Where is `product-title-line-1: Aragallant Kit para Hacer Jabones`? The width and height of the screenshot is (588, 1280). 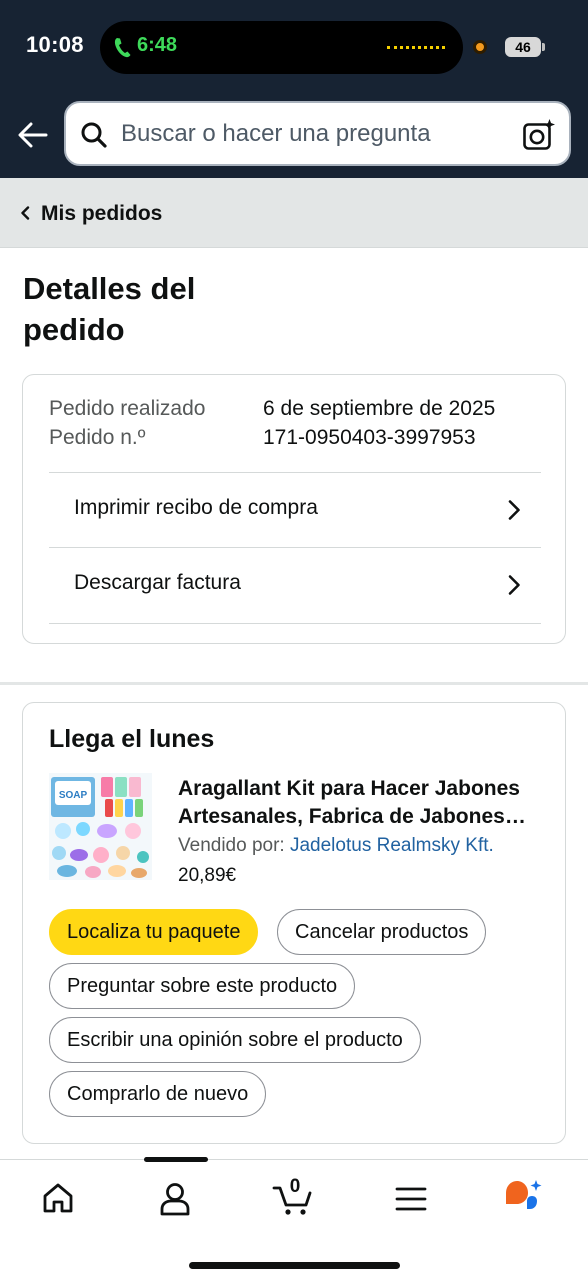 product-title-line-1: Aragallant Kit para Hacer Jabones is located at coordinates (349, 788).